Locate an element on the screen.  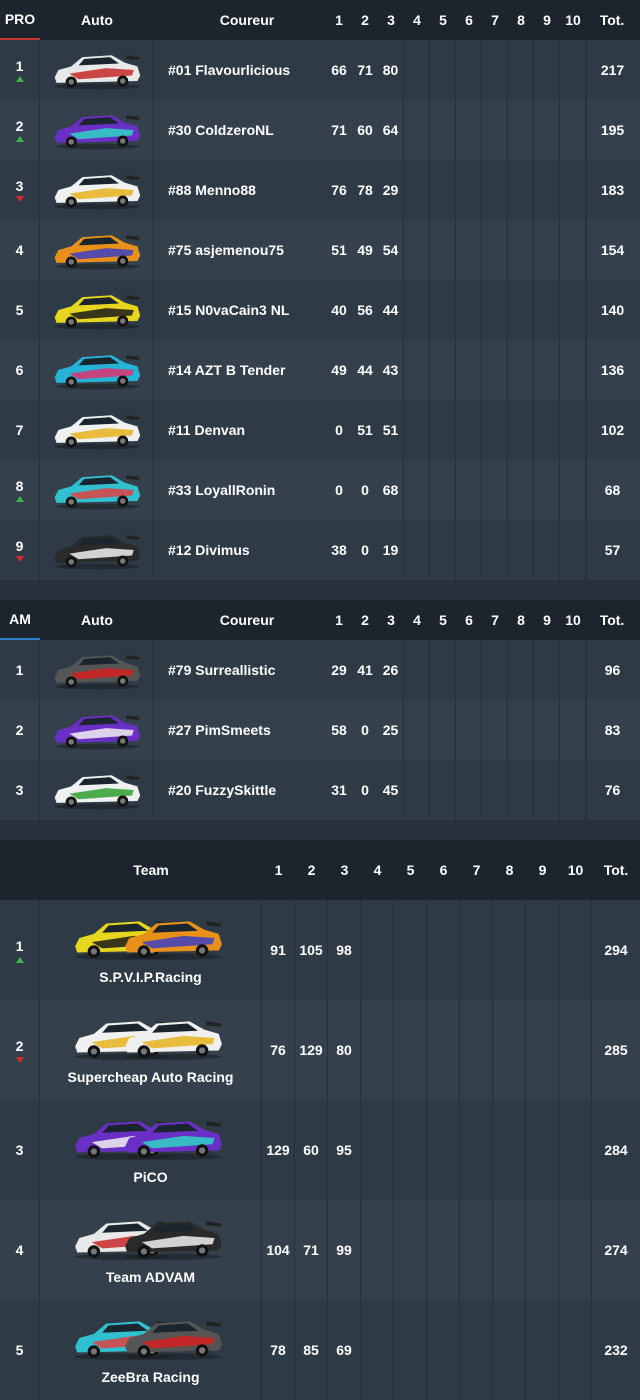
race-score: 26 is located at coordinates (391, 670).